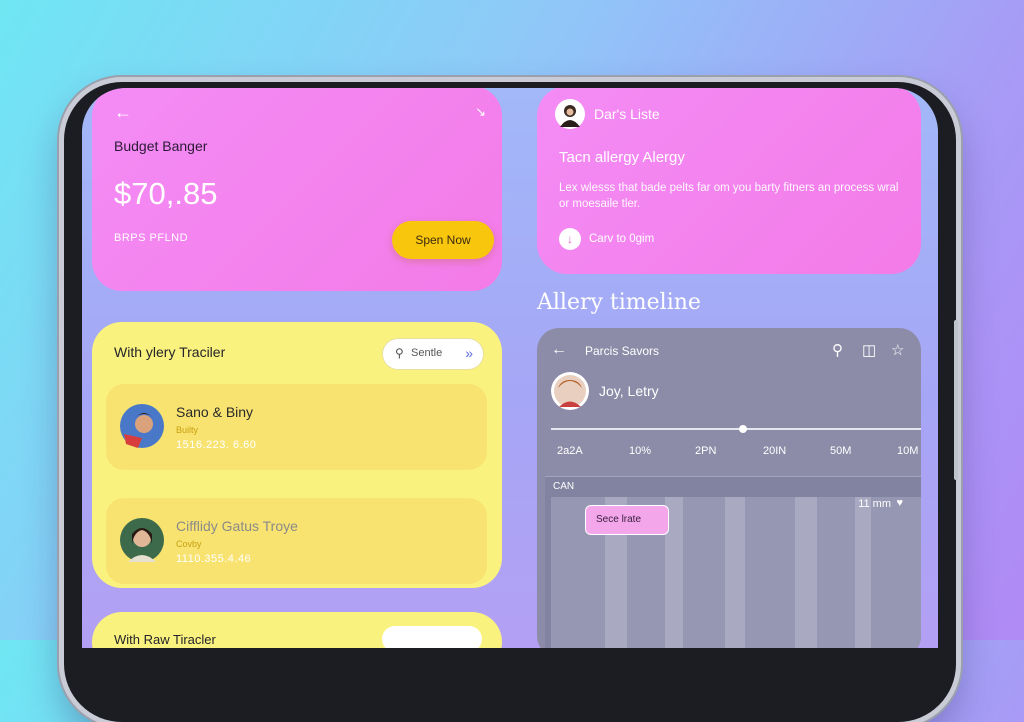 The width and height of the screenshot is (1024, 722). Describe the element at coordinates (627, 114) in the screenshot. I see `allergy-card-name: Dar's Liste` at that location.